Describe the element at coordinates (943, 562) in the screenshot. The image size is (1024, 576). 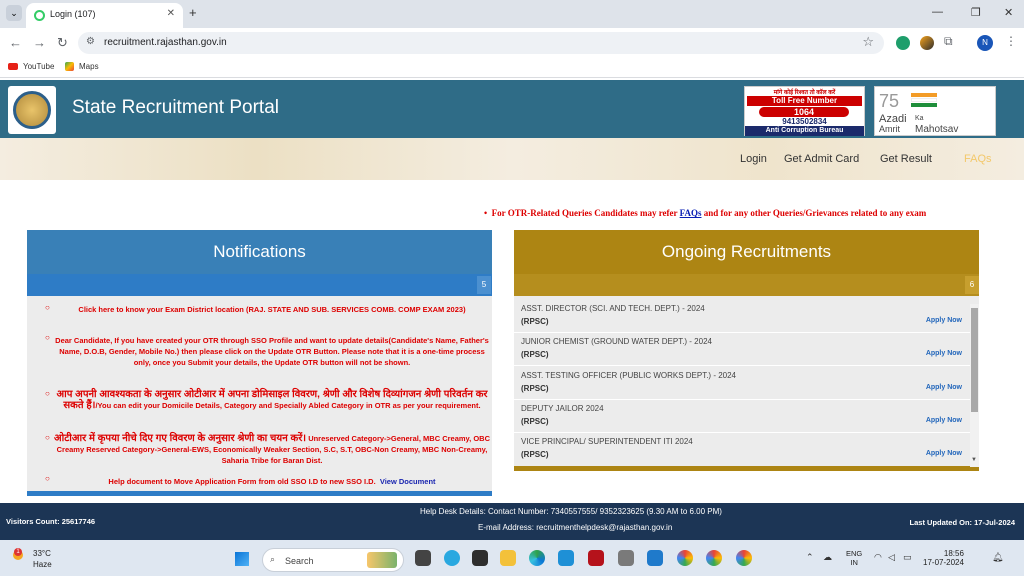
I see `clock-date: 17-07-2024` at that location.